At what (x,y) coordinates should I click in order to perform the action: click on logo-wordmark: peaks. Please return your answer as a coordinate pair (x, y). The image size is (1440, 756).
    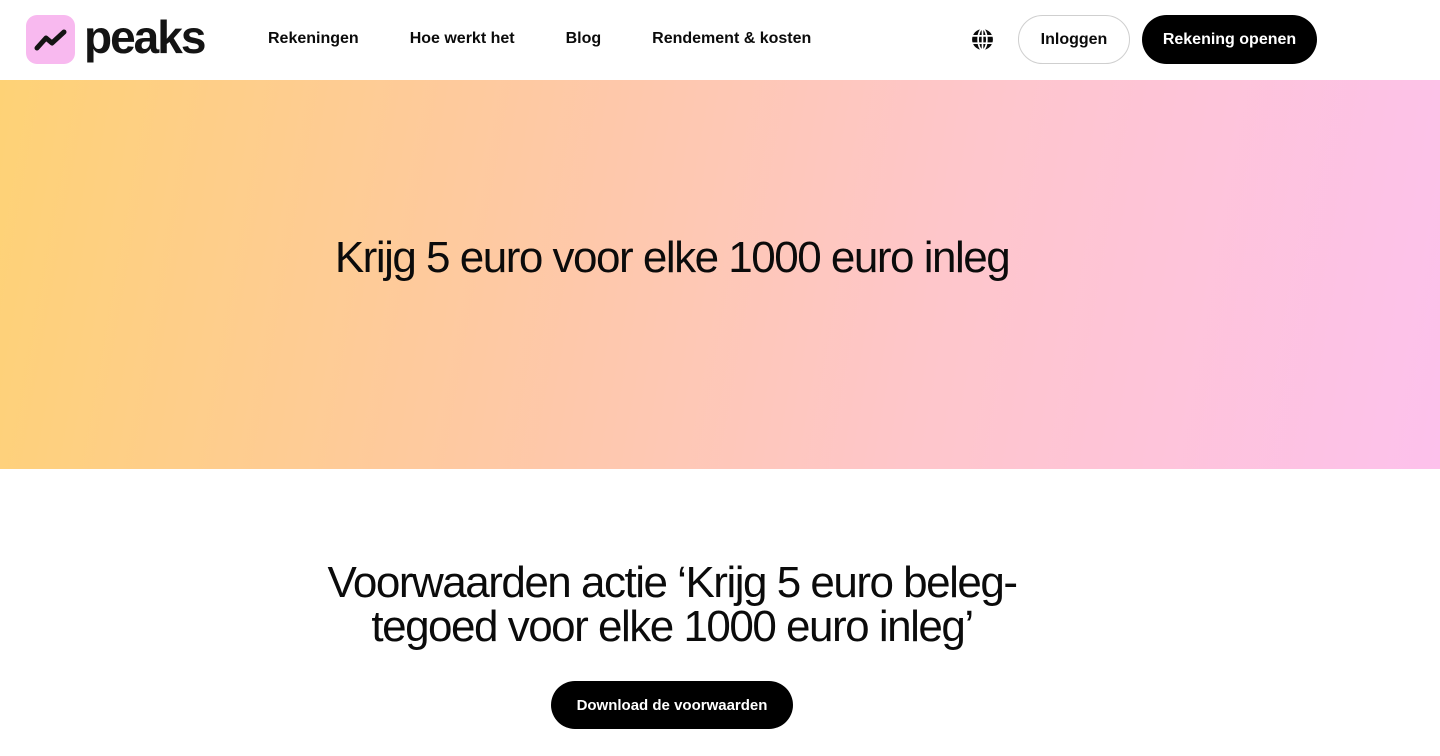
    Looking at the image, I should click on (145, 36).